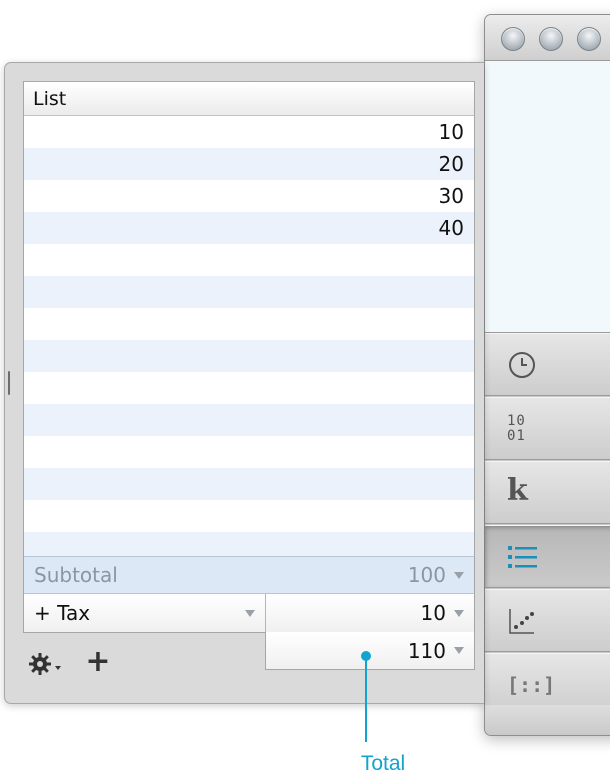  I want to click on history-button, so click(547, 364).